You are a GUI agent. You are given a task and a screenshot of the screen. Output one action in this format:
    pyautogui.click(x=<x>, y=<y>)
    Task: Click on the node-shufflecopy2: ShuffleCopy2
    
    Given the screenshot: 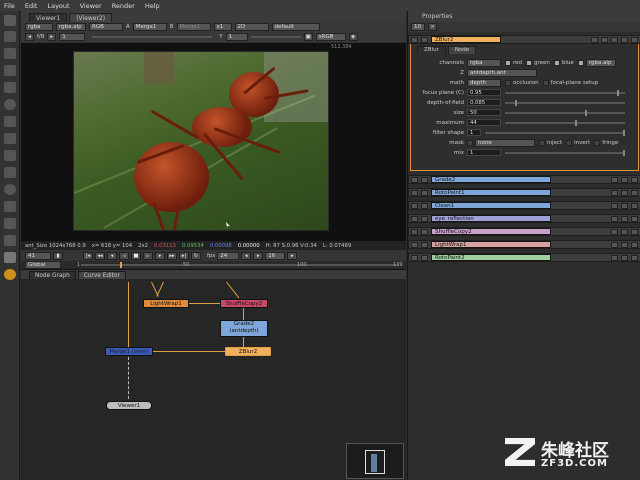 What is the action you would take?
    pyautogui.click(x=244, y=303)
    